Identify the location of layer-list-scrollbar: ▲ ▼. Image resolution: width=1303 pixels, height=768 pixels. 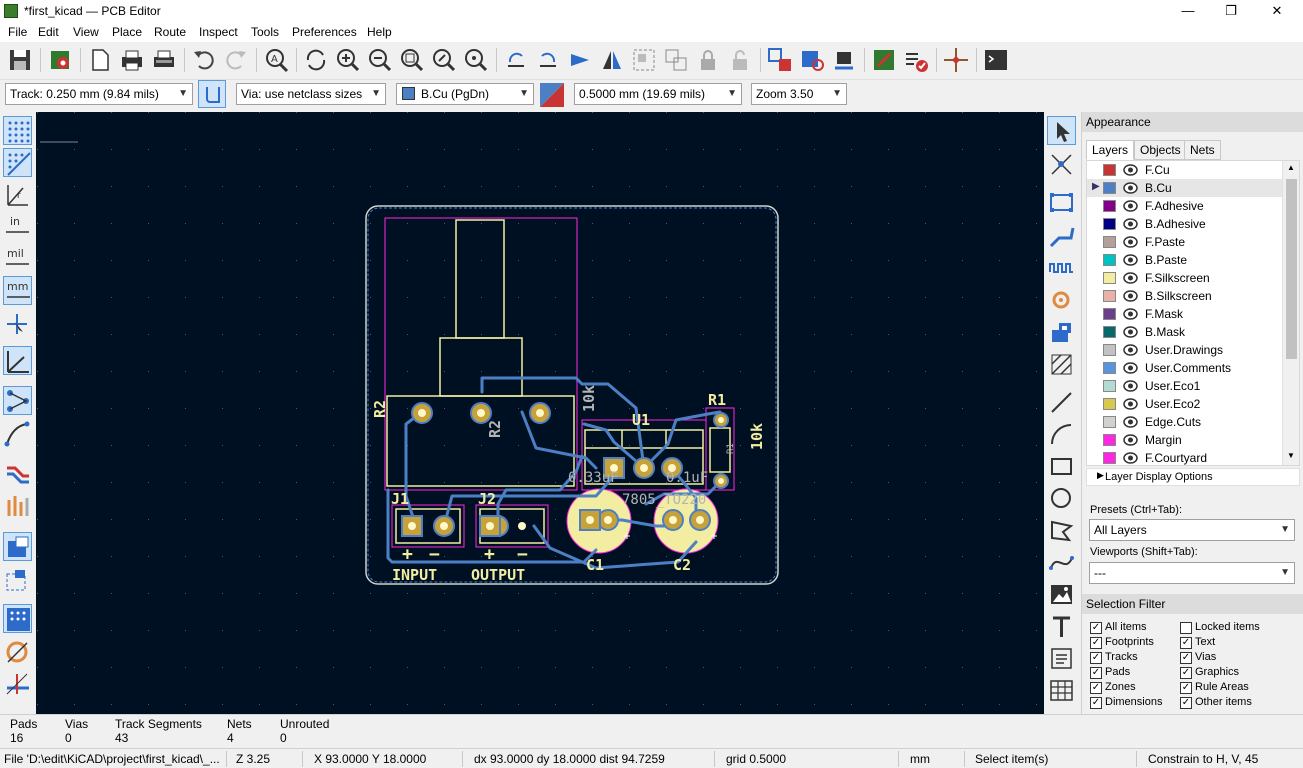
(1290, 313).